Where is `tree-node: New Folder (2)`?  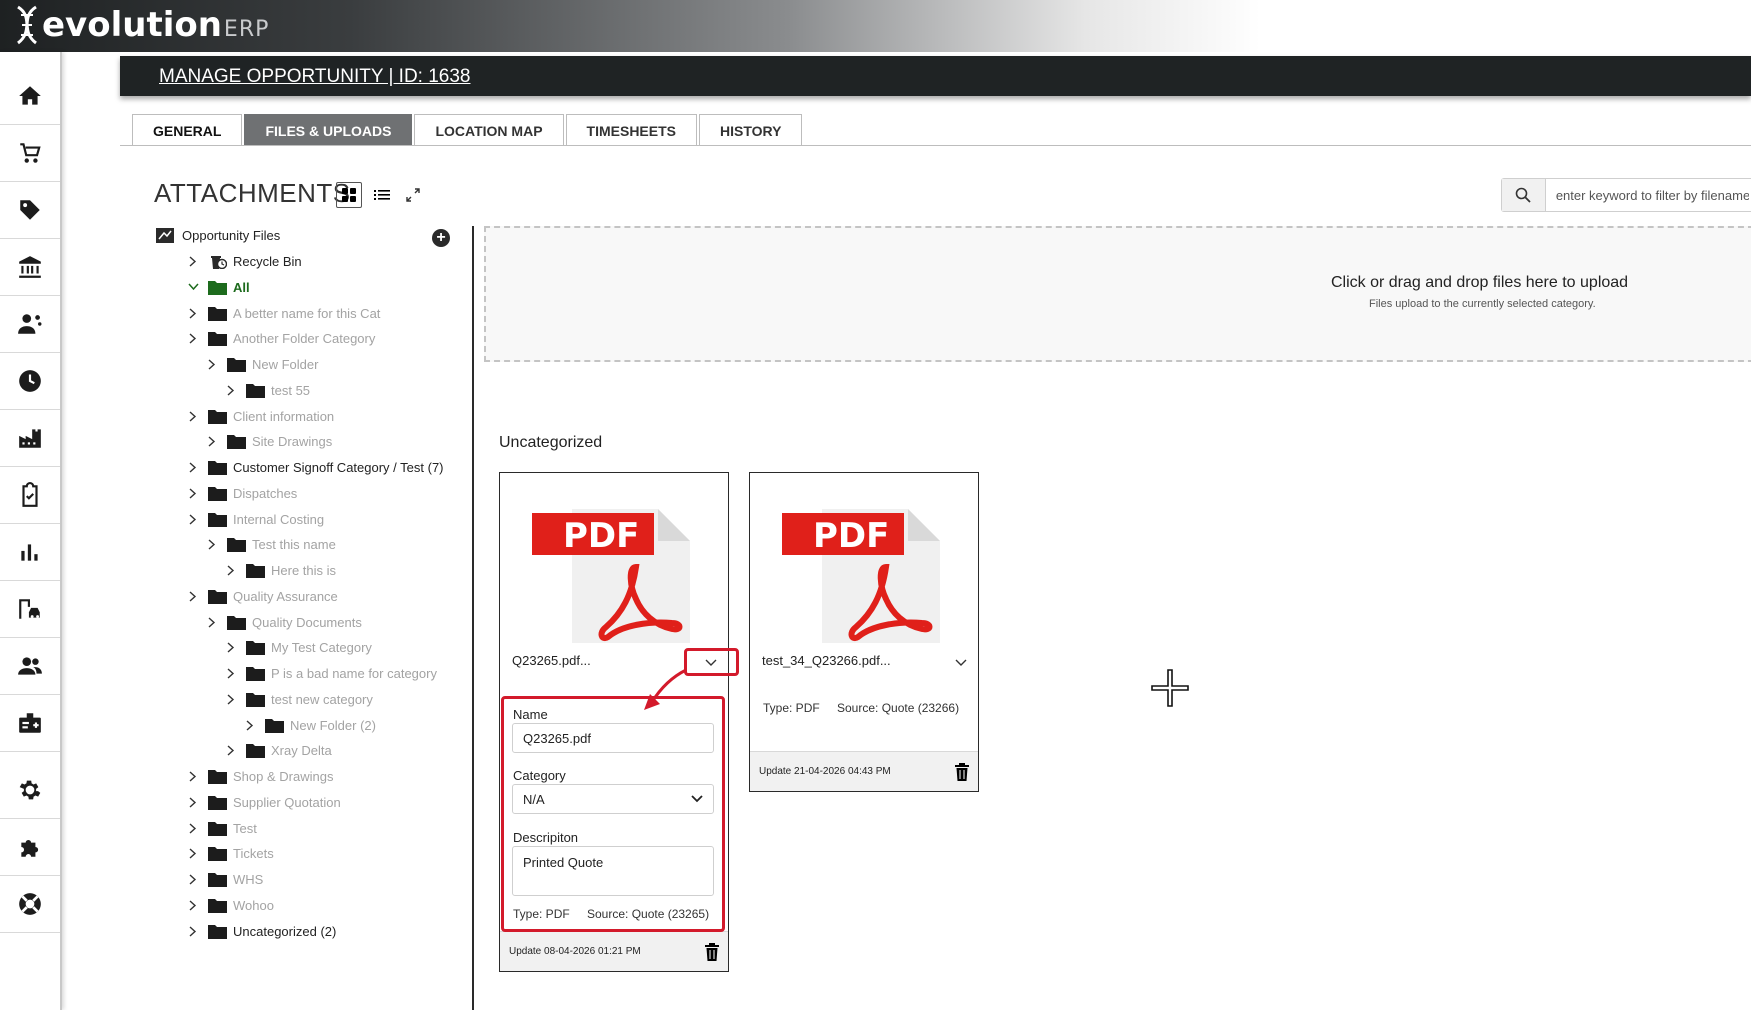 tree-node: New Folder (2) is located at coordinates (309, 725).